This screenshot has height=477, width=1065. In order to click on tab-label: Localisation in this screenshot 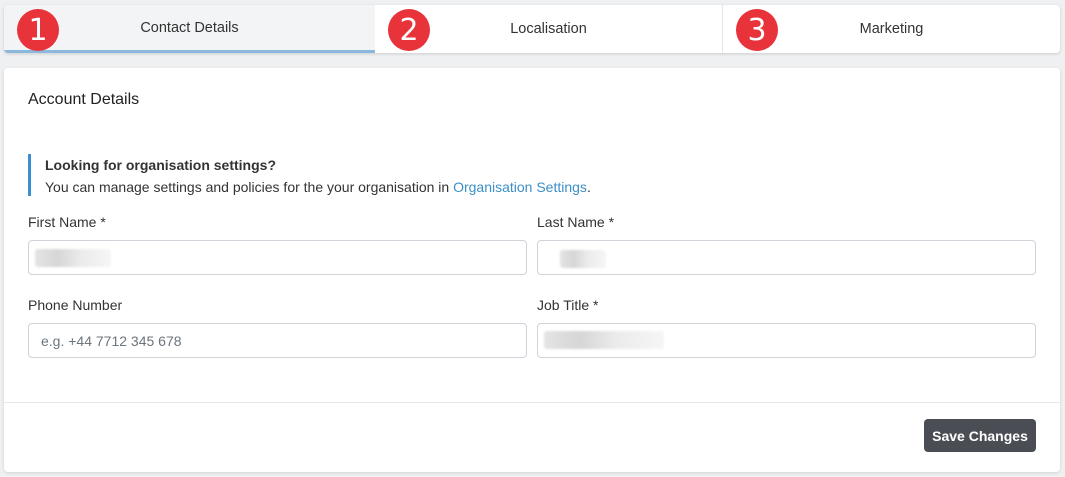, I will do `click(548, 29)`.